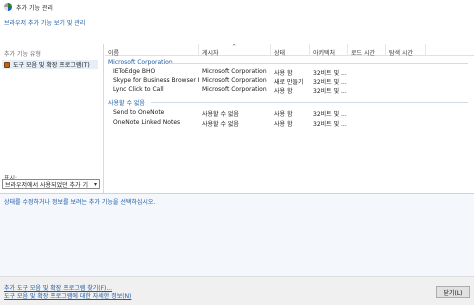 This screenshot has height=305, width=474. I want to click on show-filter-select: 브라우저에서 사용되었던 추가 기 ▾, so click(51, 184).